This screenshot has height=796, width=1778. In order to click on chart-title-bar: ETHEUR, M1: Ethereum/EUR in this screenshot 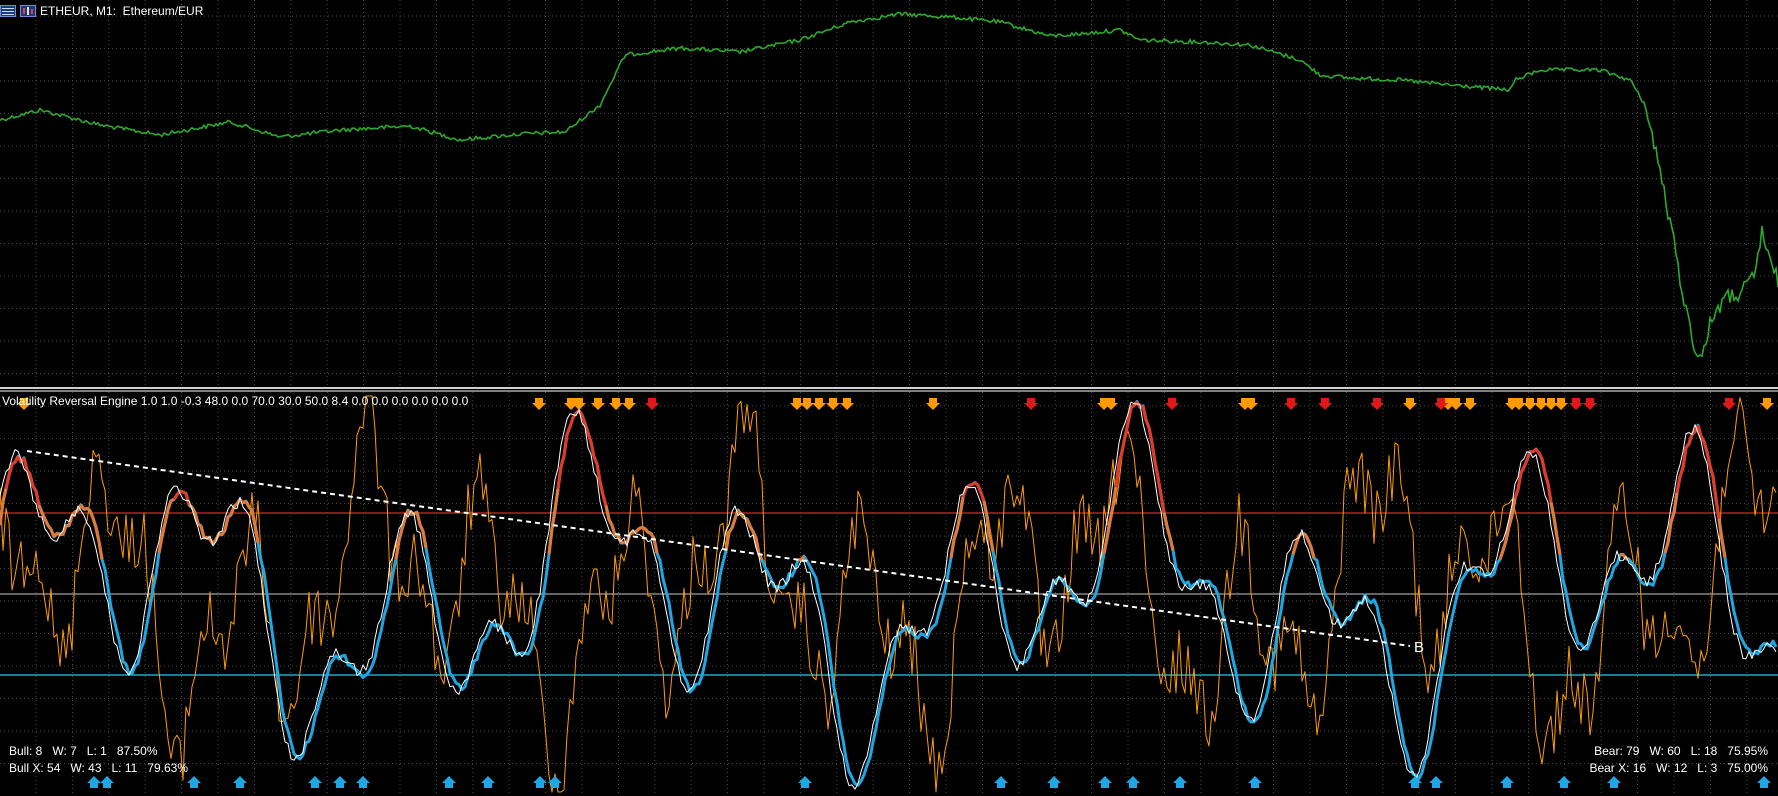, I will do `click(101, 11)`.